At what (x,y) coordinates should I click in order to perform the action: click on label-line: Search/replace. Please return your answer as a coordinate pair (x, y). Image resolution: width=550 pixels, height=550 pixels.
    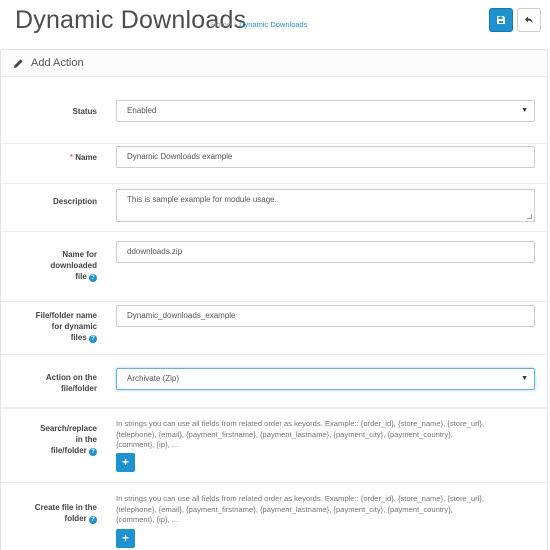
    Looking at the image, I should click on (68, 428).